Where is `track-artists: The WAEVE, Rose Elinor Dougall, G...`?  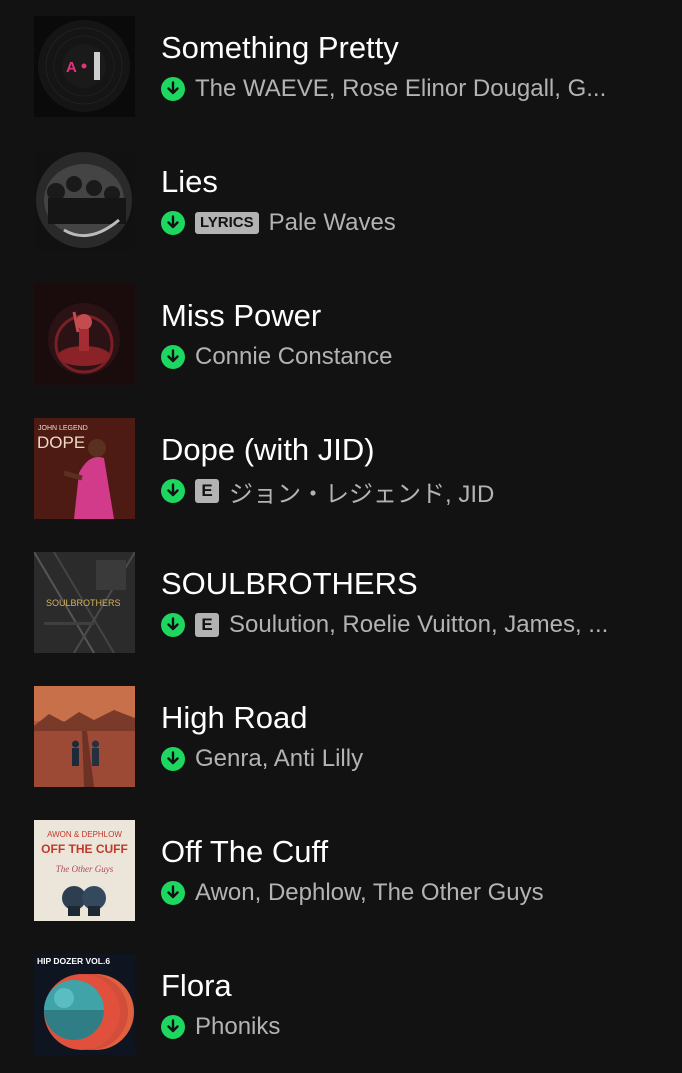 track-artists: The WAEVE, Rose Elinor Dougall, G... is located at coordinates (401, 88).